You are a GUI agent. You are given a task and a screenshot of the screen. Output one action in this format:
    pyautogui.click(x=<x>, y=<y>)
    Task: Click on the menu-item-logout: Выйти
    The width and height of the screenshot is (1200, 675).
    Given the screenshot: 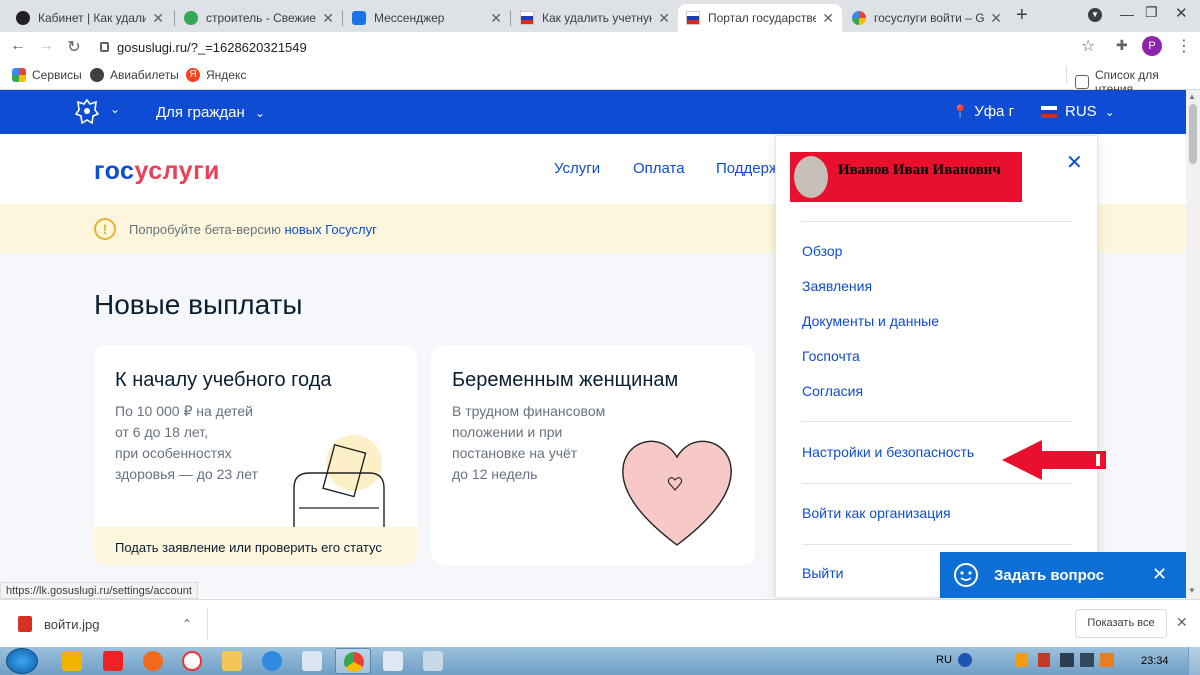 What is the action you would take?
    pyautogui.click(x=822, y=573)
    